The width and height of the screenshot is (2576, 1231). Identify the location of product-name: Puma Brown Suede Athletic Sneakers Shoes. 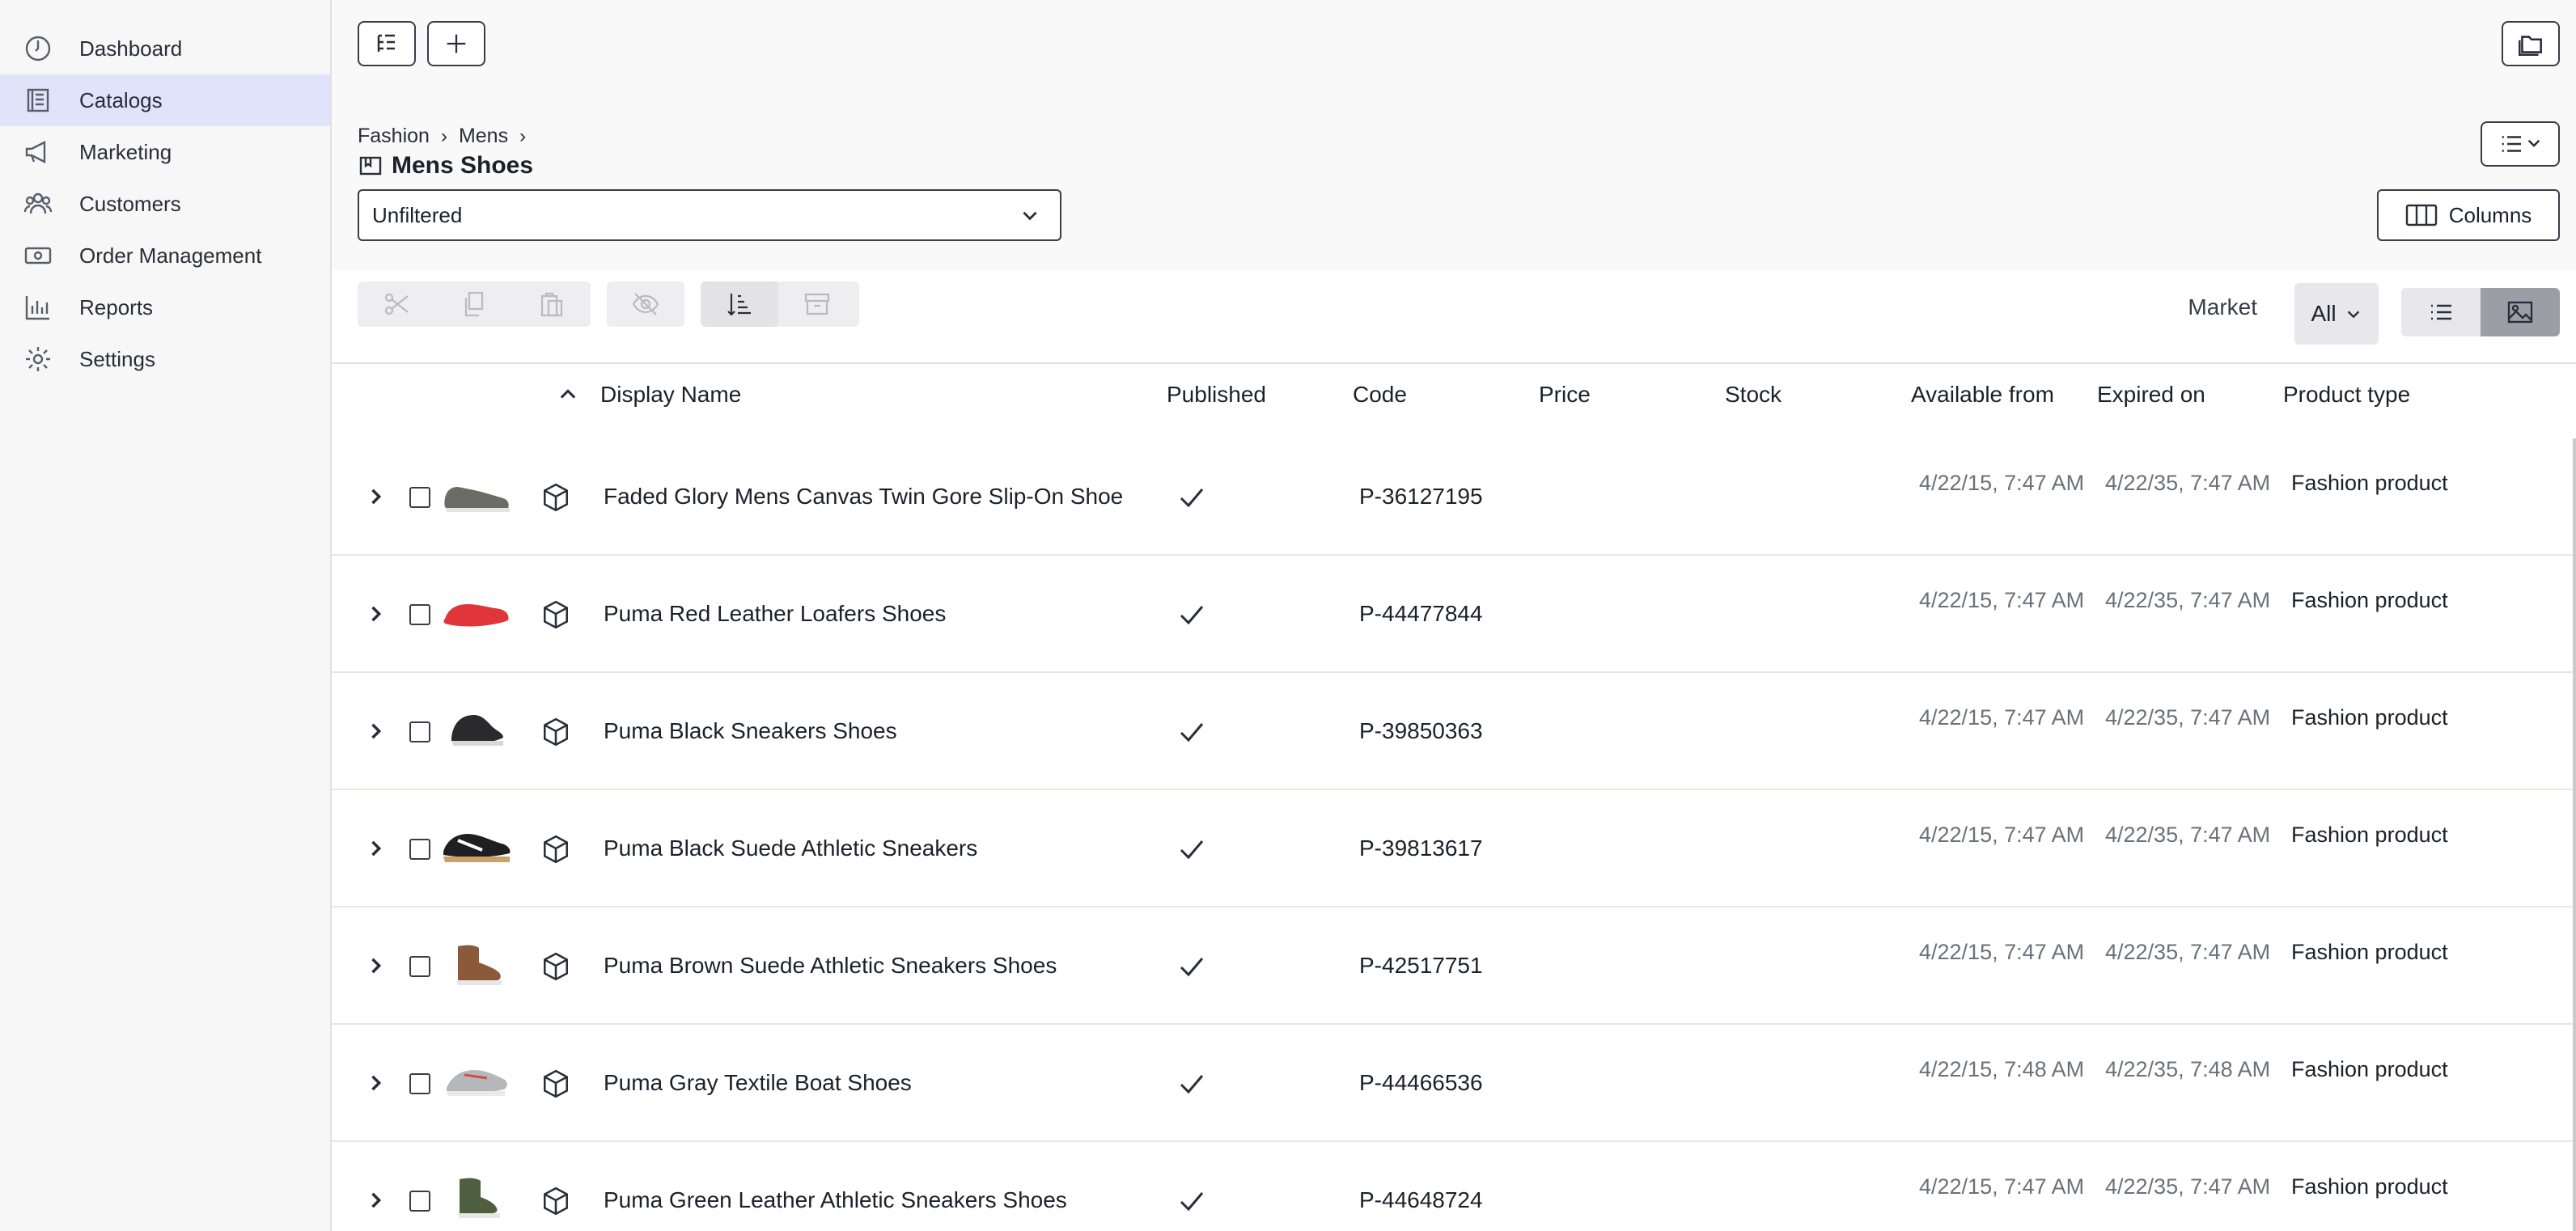
(830, 966).